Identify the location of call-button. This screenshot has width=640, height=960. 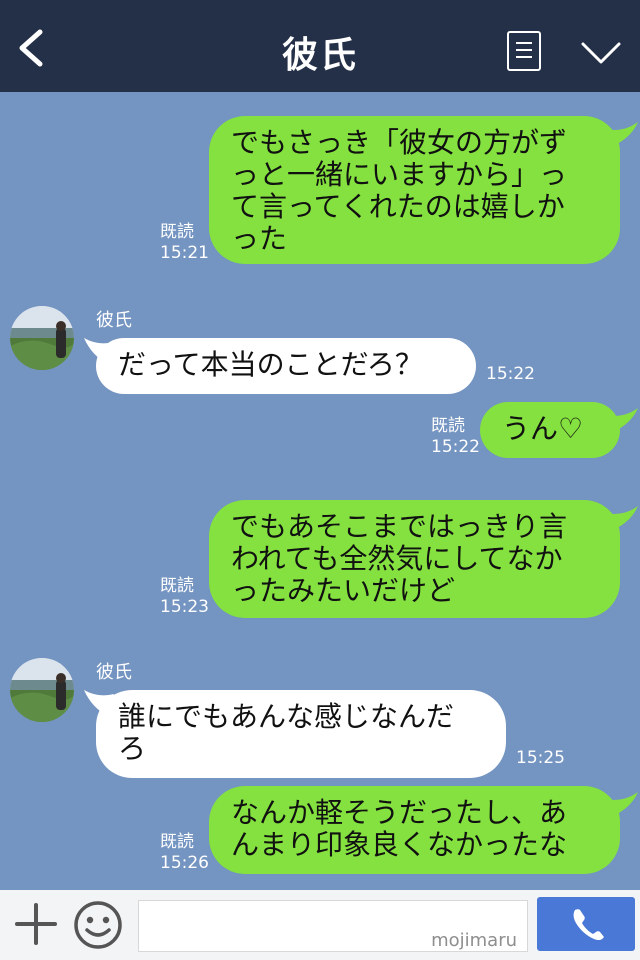
(586, 924).